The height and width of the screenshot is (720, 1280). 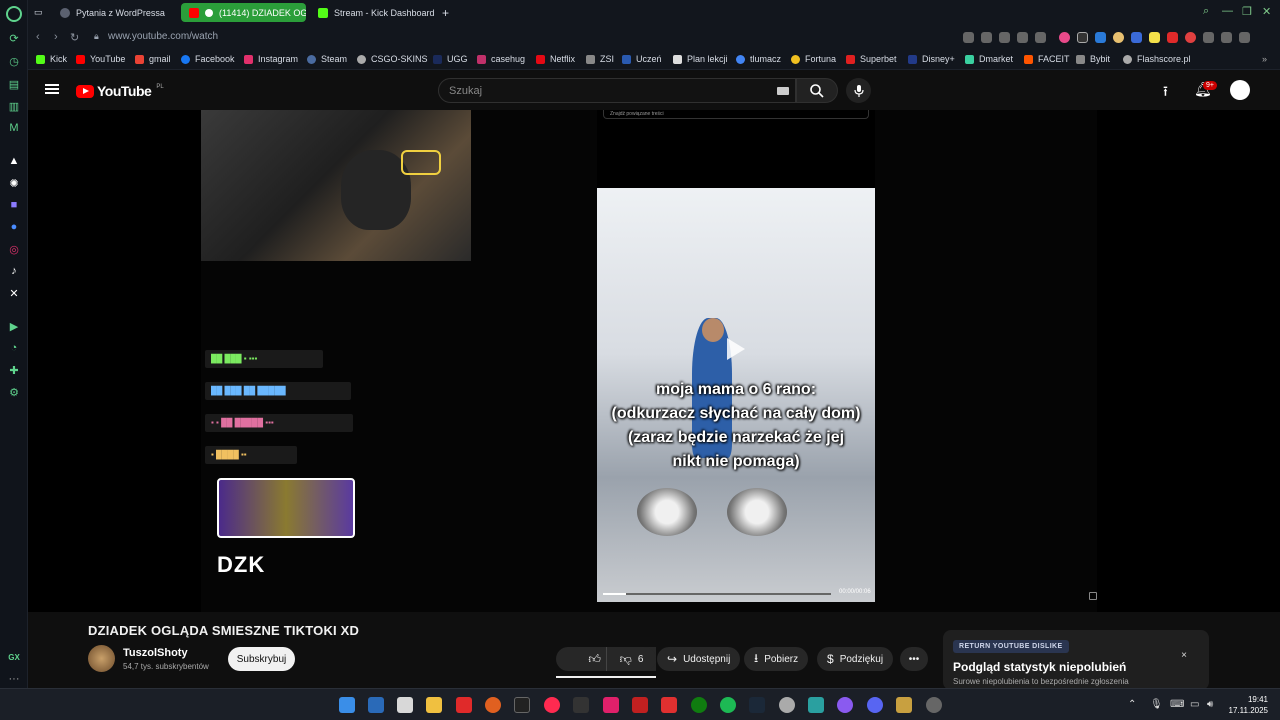 I want to click on easy-setup-icon, so click(x=1244, y=37).